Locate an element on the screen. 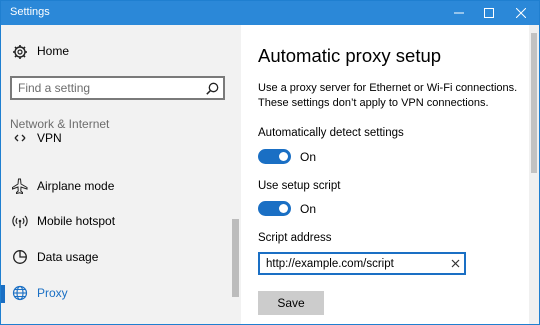 This screenshot has height=325, width=540. close-button is located at coordinates (521, 13).